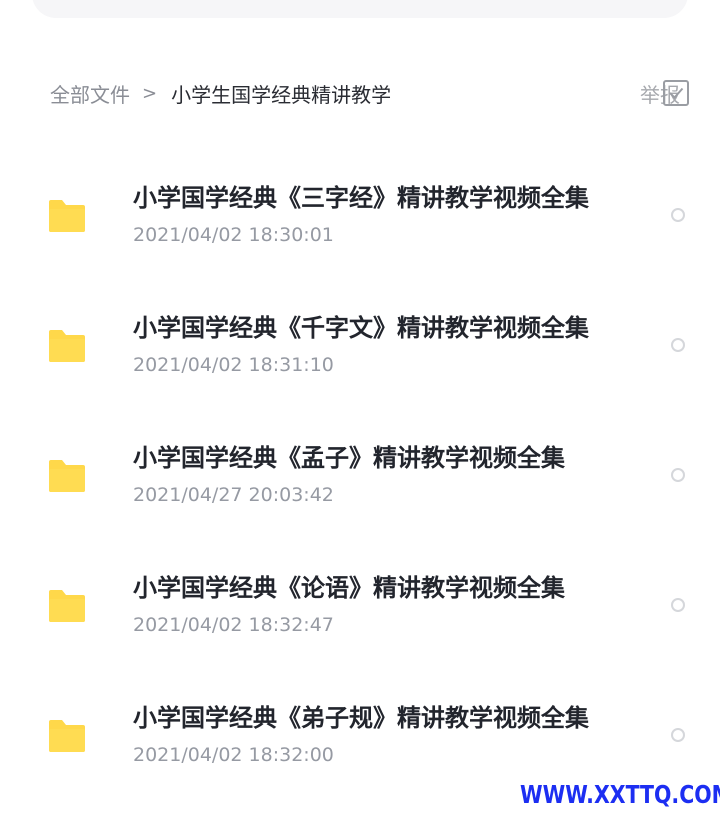 Image resolution: width=720 pixels, height=815 pixels. Describe the element at coordinates (233, 235) in the screenshot. I see `file-date: 2021/04/02 18:30:01` at that location.